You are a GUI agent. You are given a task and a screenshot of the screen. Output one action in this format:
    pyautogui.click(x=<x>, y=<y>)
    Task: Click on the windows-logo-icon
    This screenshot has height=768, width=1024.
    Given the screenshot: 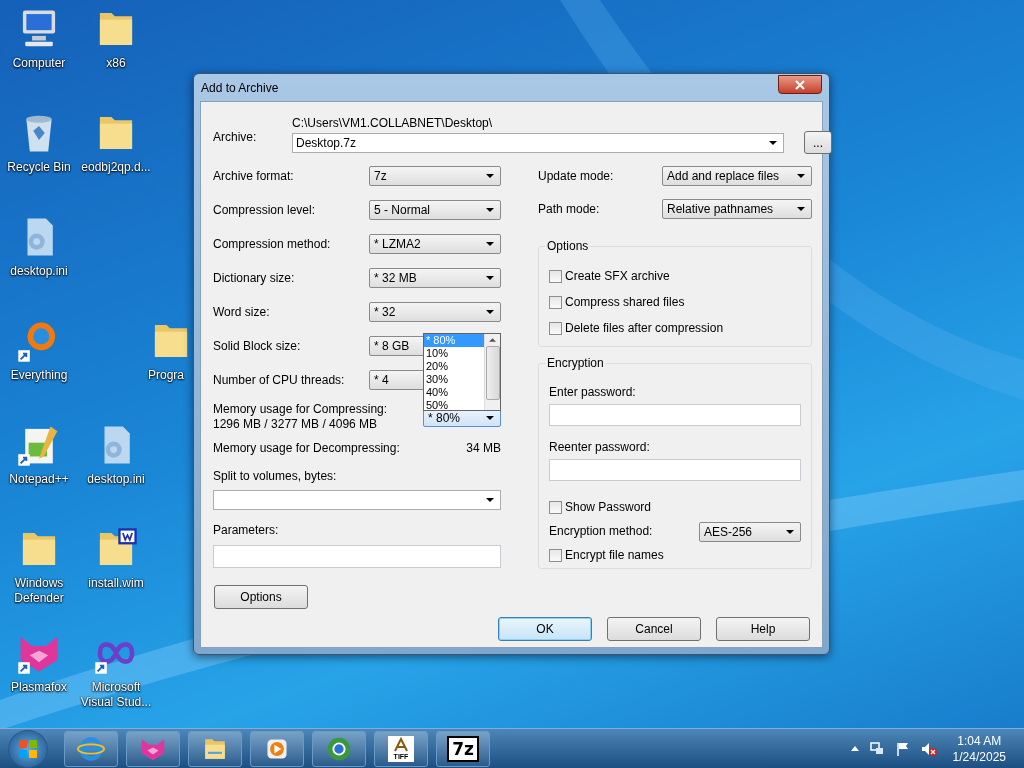 What is the action you would take?
    pyautogui.click(x=28, y=748)
    